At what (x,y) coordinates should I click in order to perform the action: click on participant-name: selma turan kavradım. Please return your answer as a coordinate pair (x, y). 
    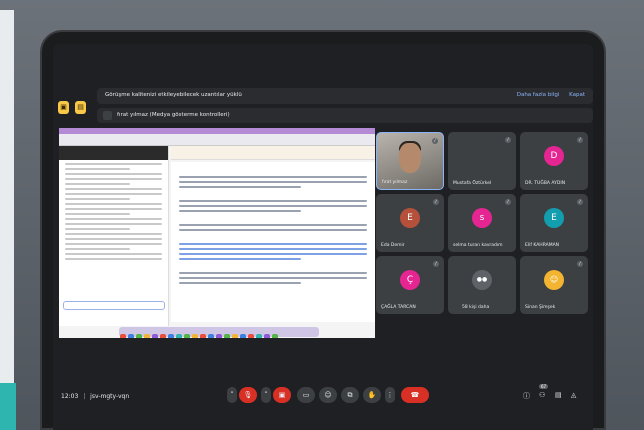
    Looking at the image, I should click on (478, 245).